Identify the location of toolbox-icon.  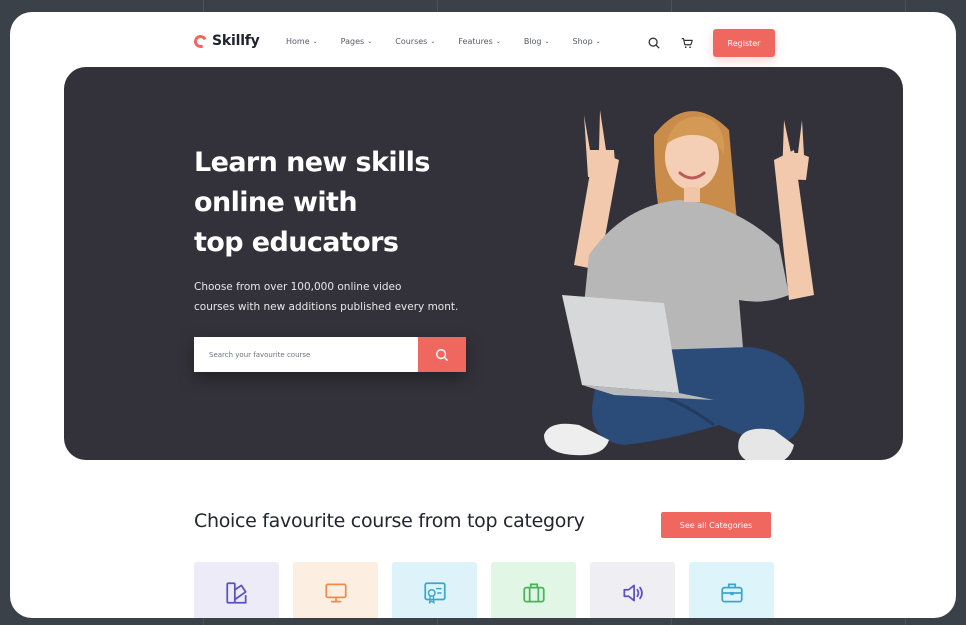
(731, 593).